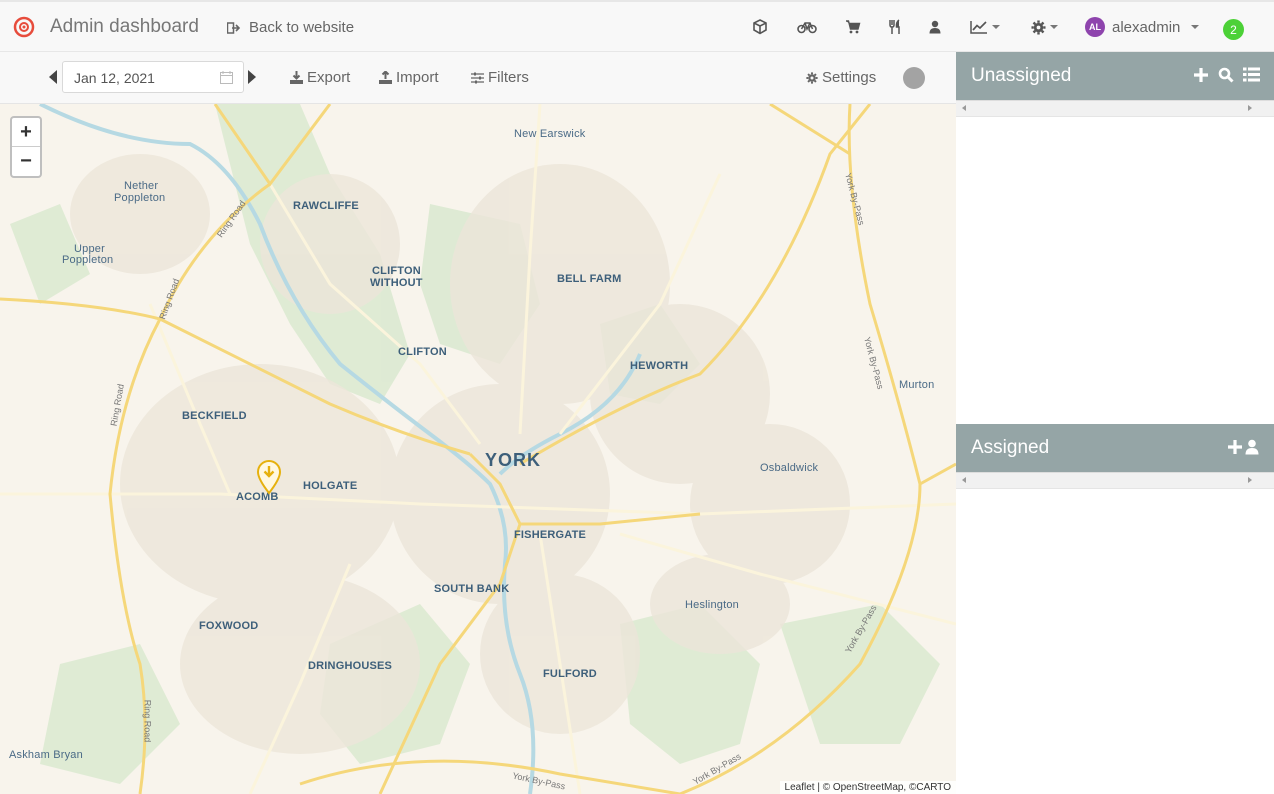  I want to click on place-label: Nether, so click(141, 186).